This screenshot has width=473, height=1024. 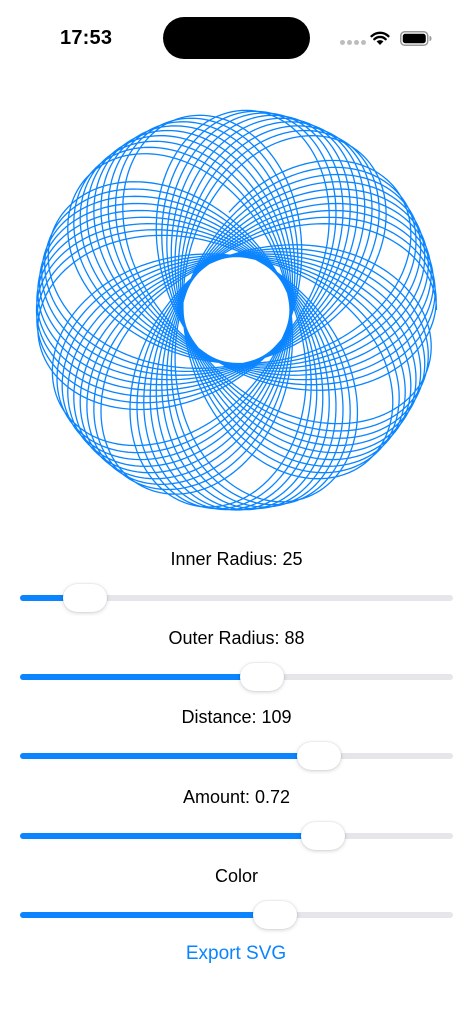 What do you see at coordinates (236, 797) in the screenshot?
I see `amount-label: Amount: 0.72` at bounding box center [236, 797].